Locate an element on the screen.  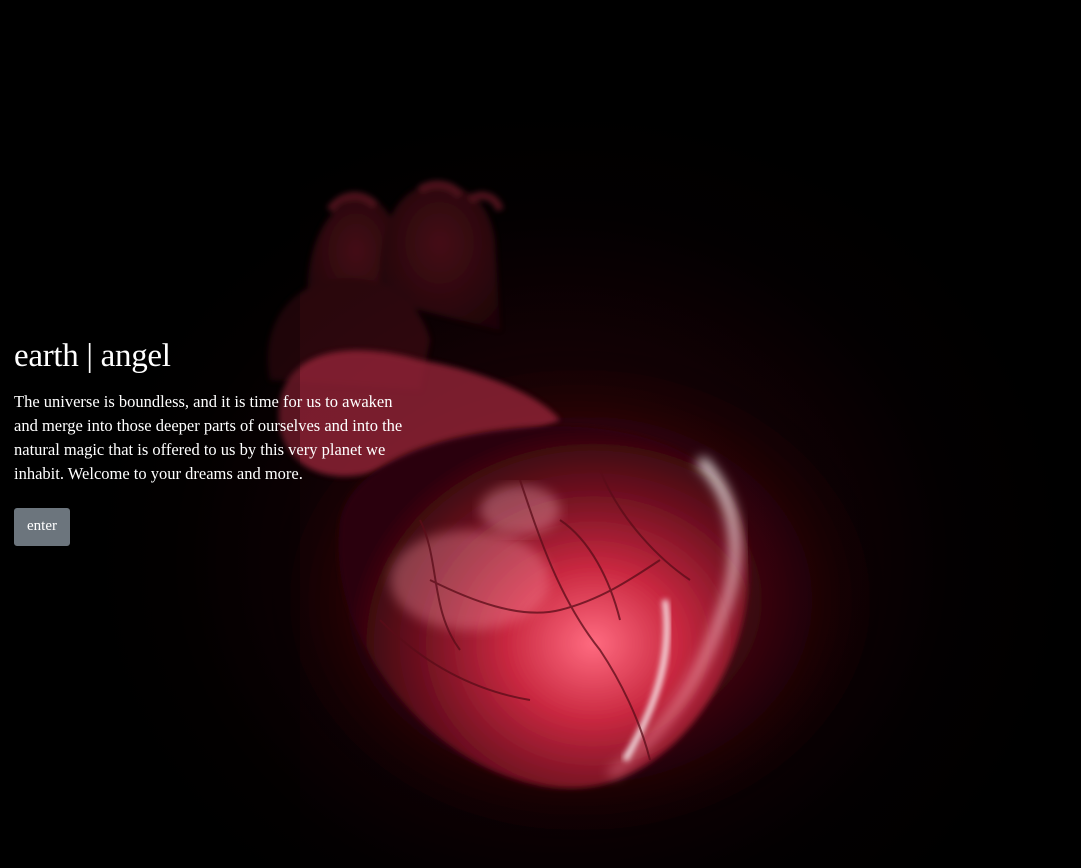
enter-button: enter is located at coordinates (42, 527).